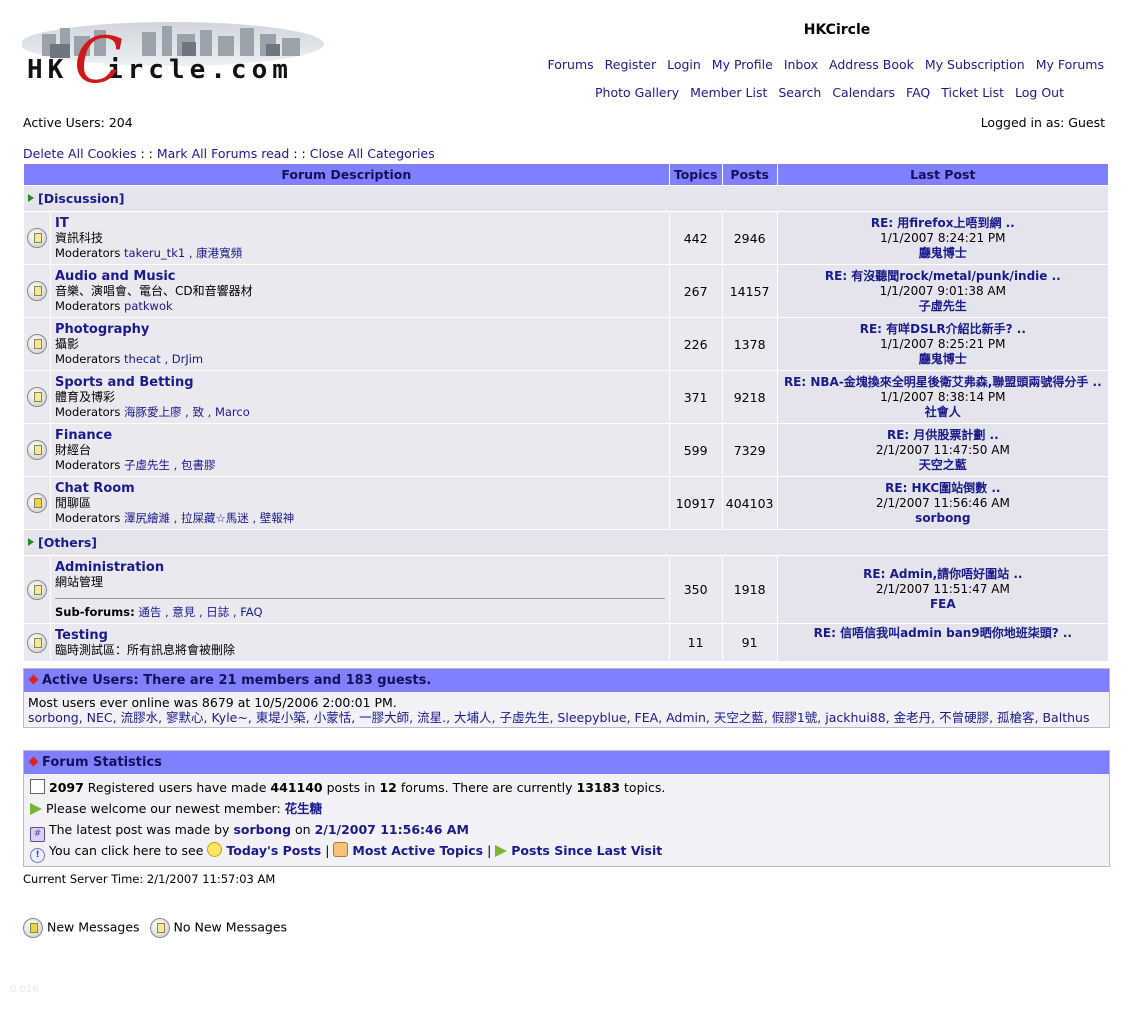  I want to click on newest-member-link: 花生糖, so click(304, 808).